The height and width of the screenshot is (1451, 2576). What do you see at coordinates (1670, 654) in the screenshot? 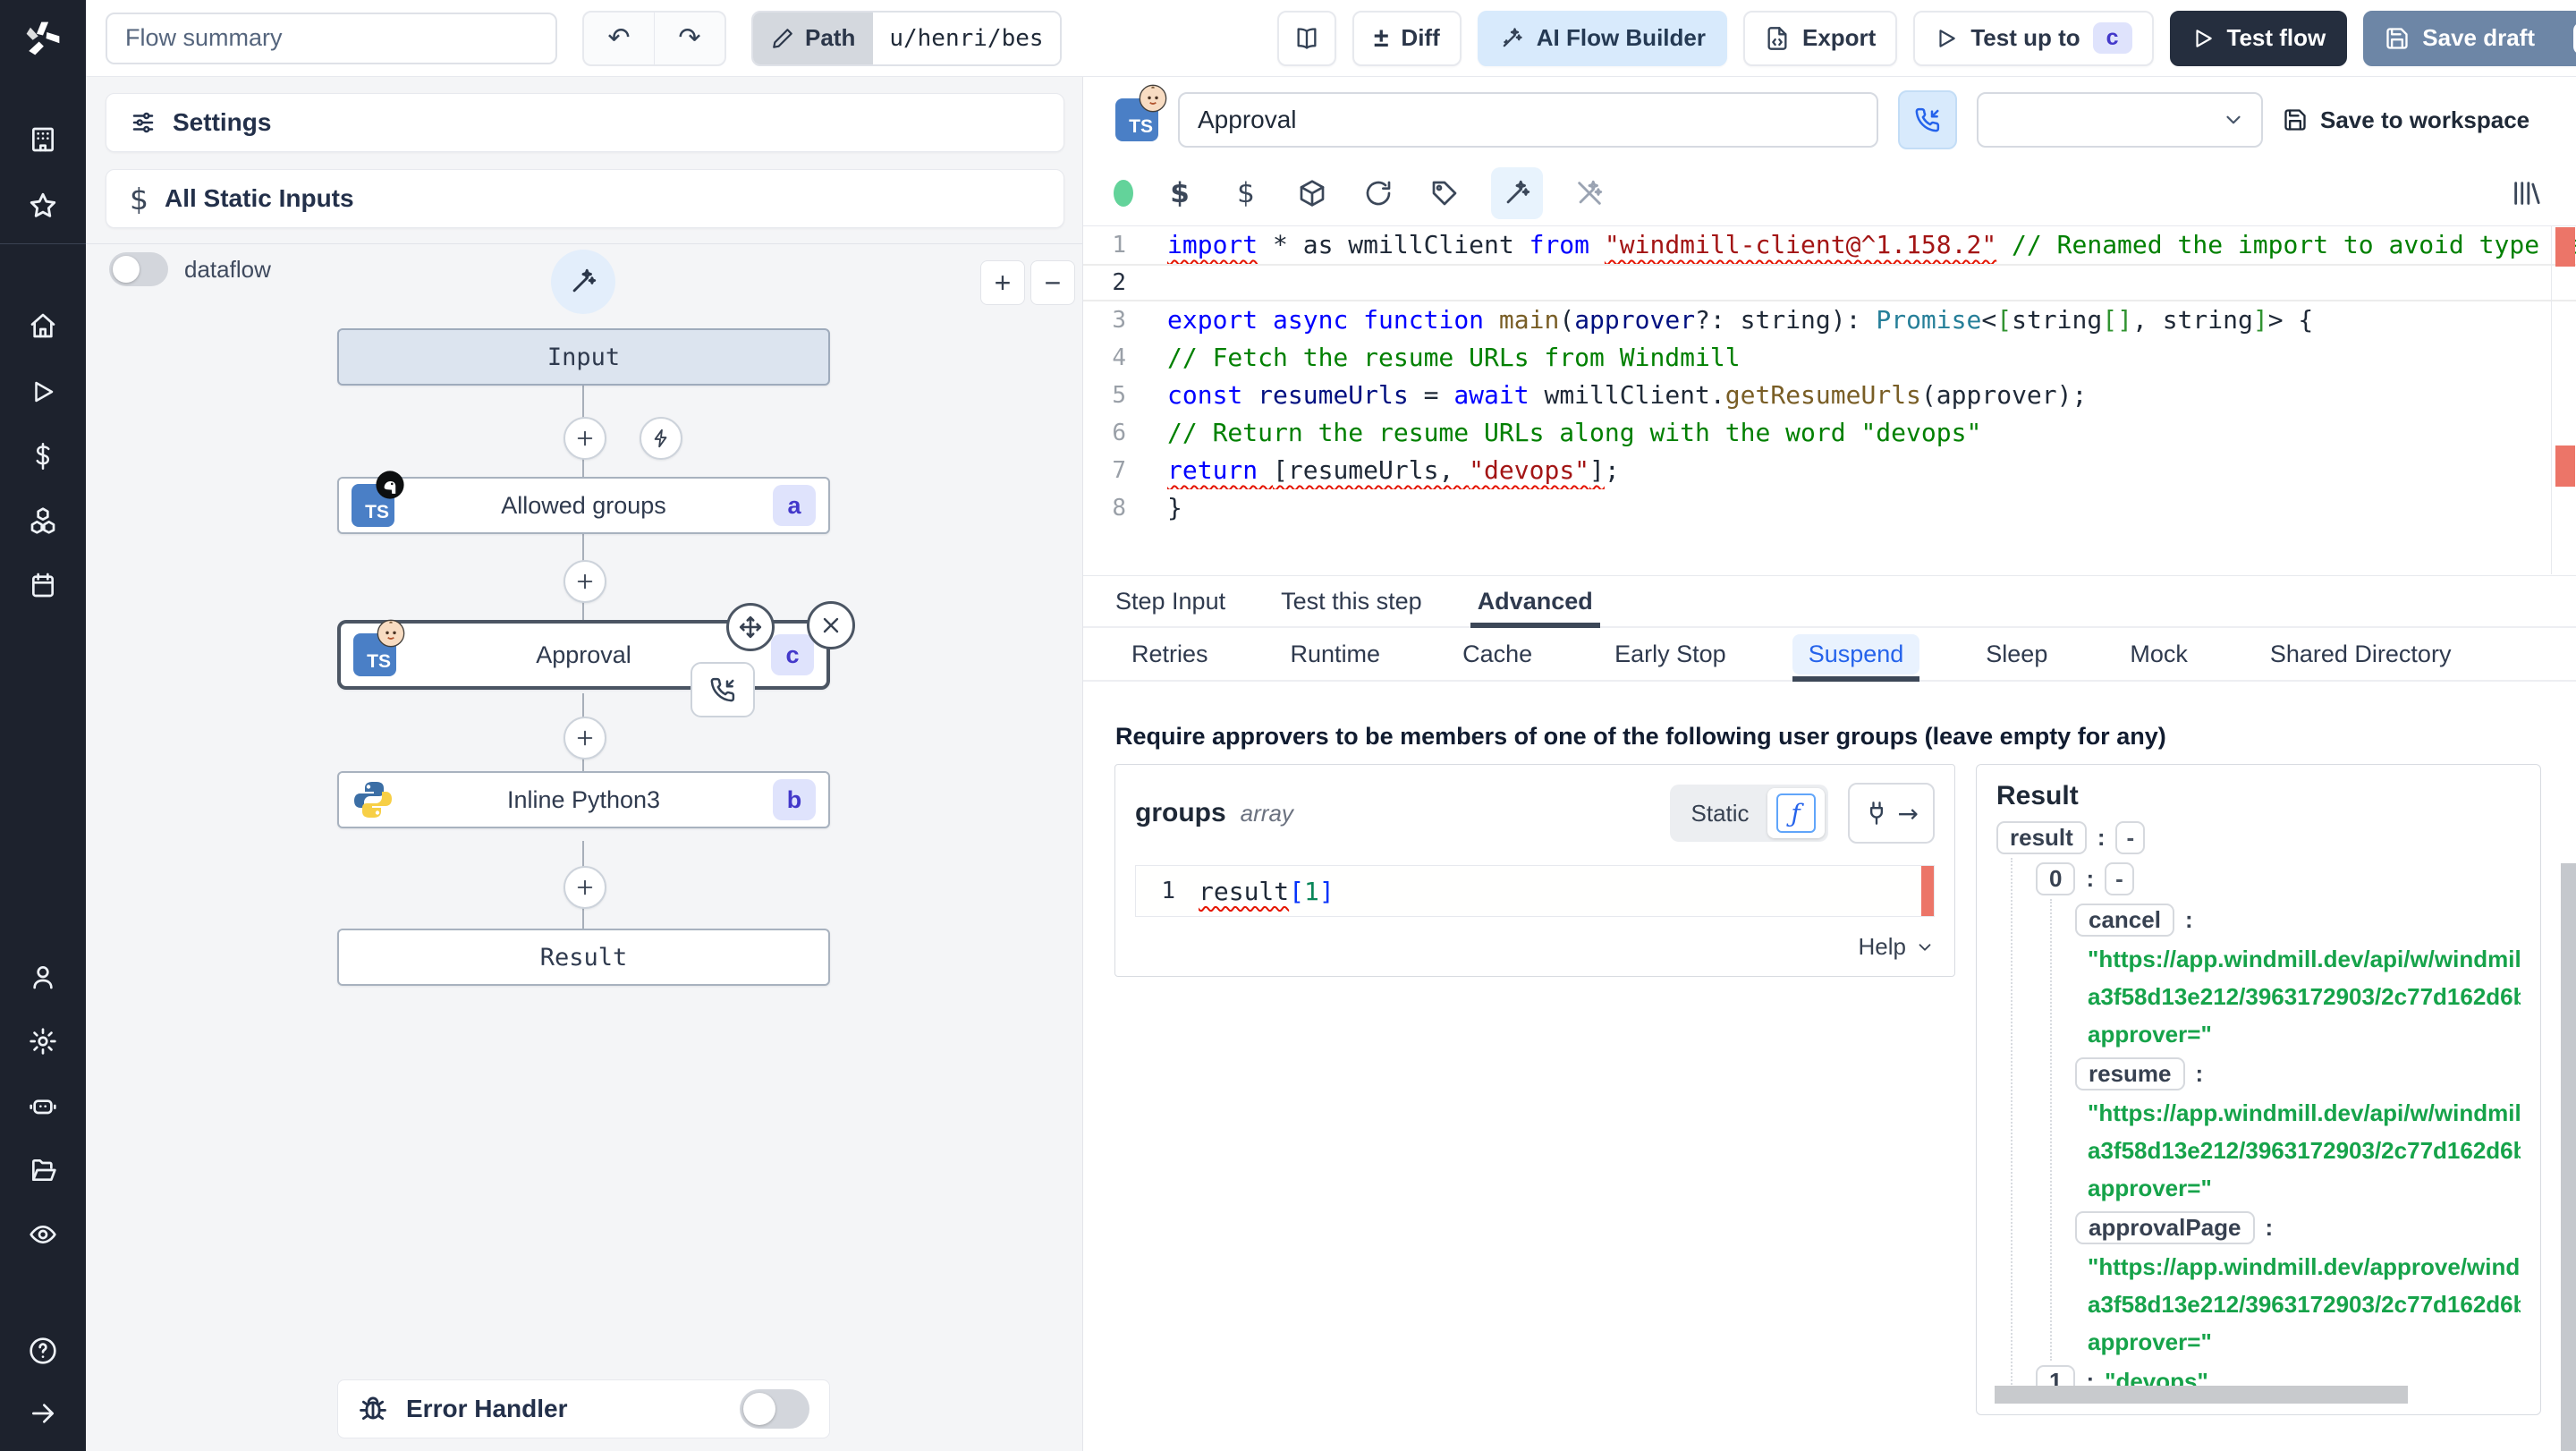
I see `subtab-early-stop: Early Stop` at bounding box center [1670, 654].